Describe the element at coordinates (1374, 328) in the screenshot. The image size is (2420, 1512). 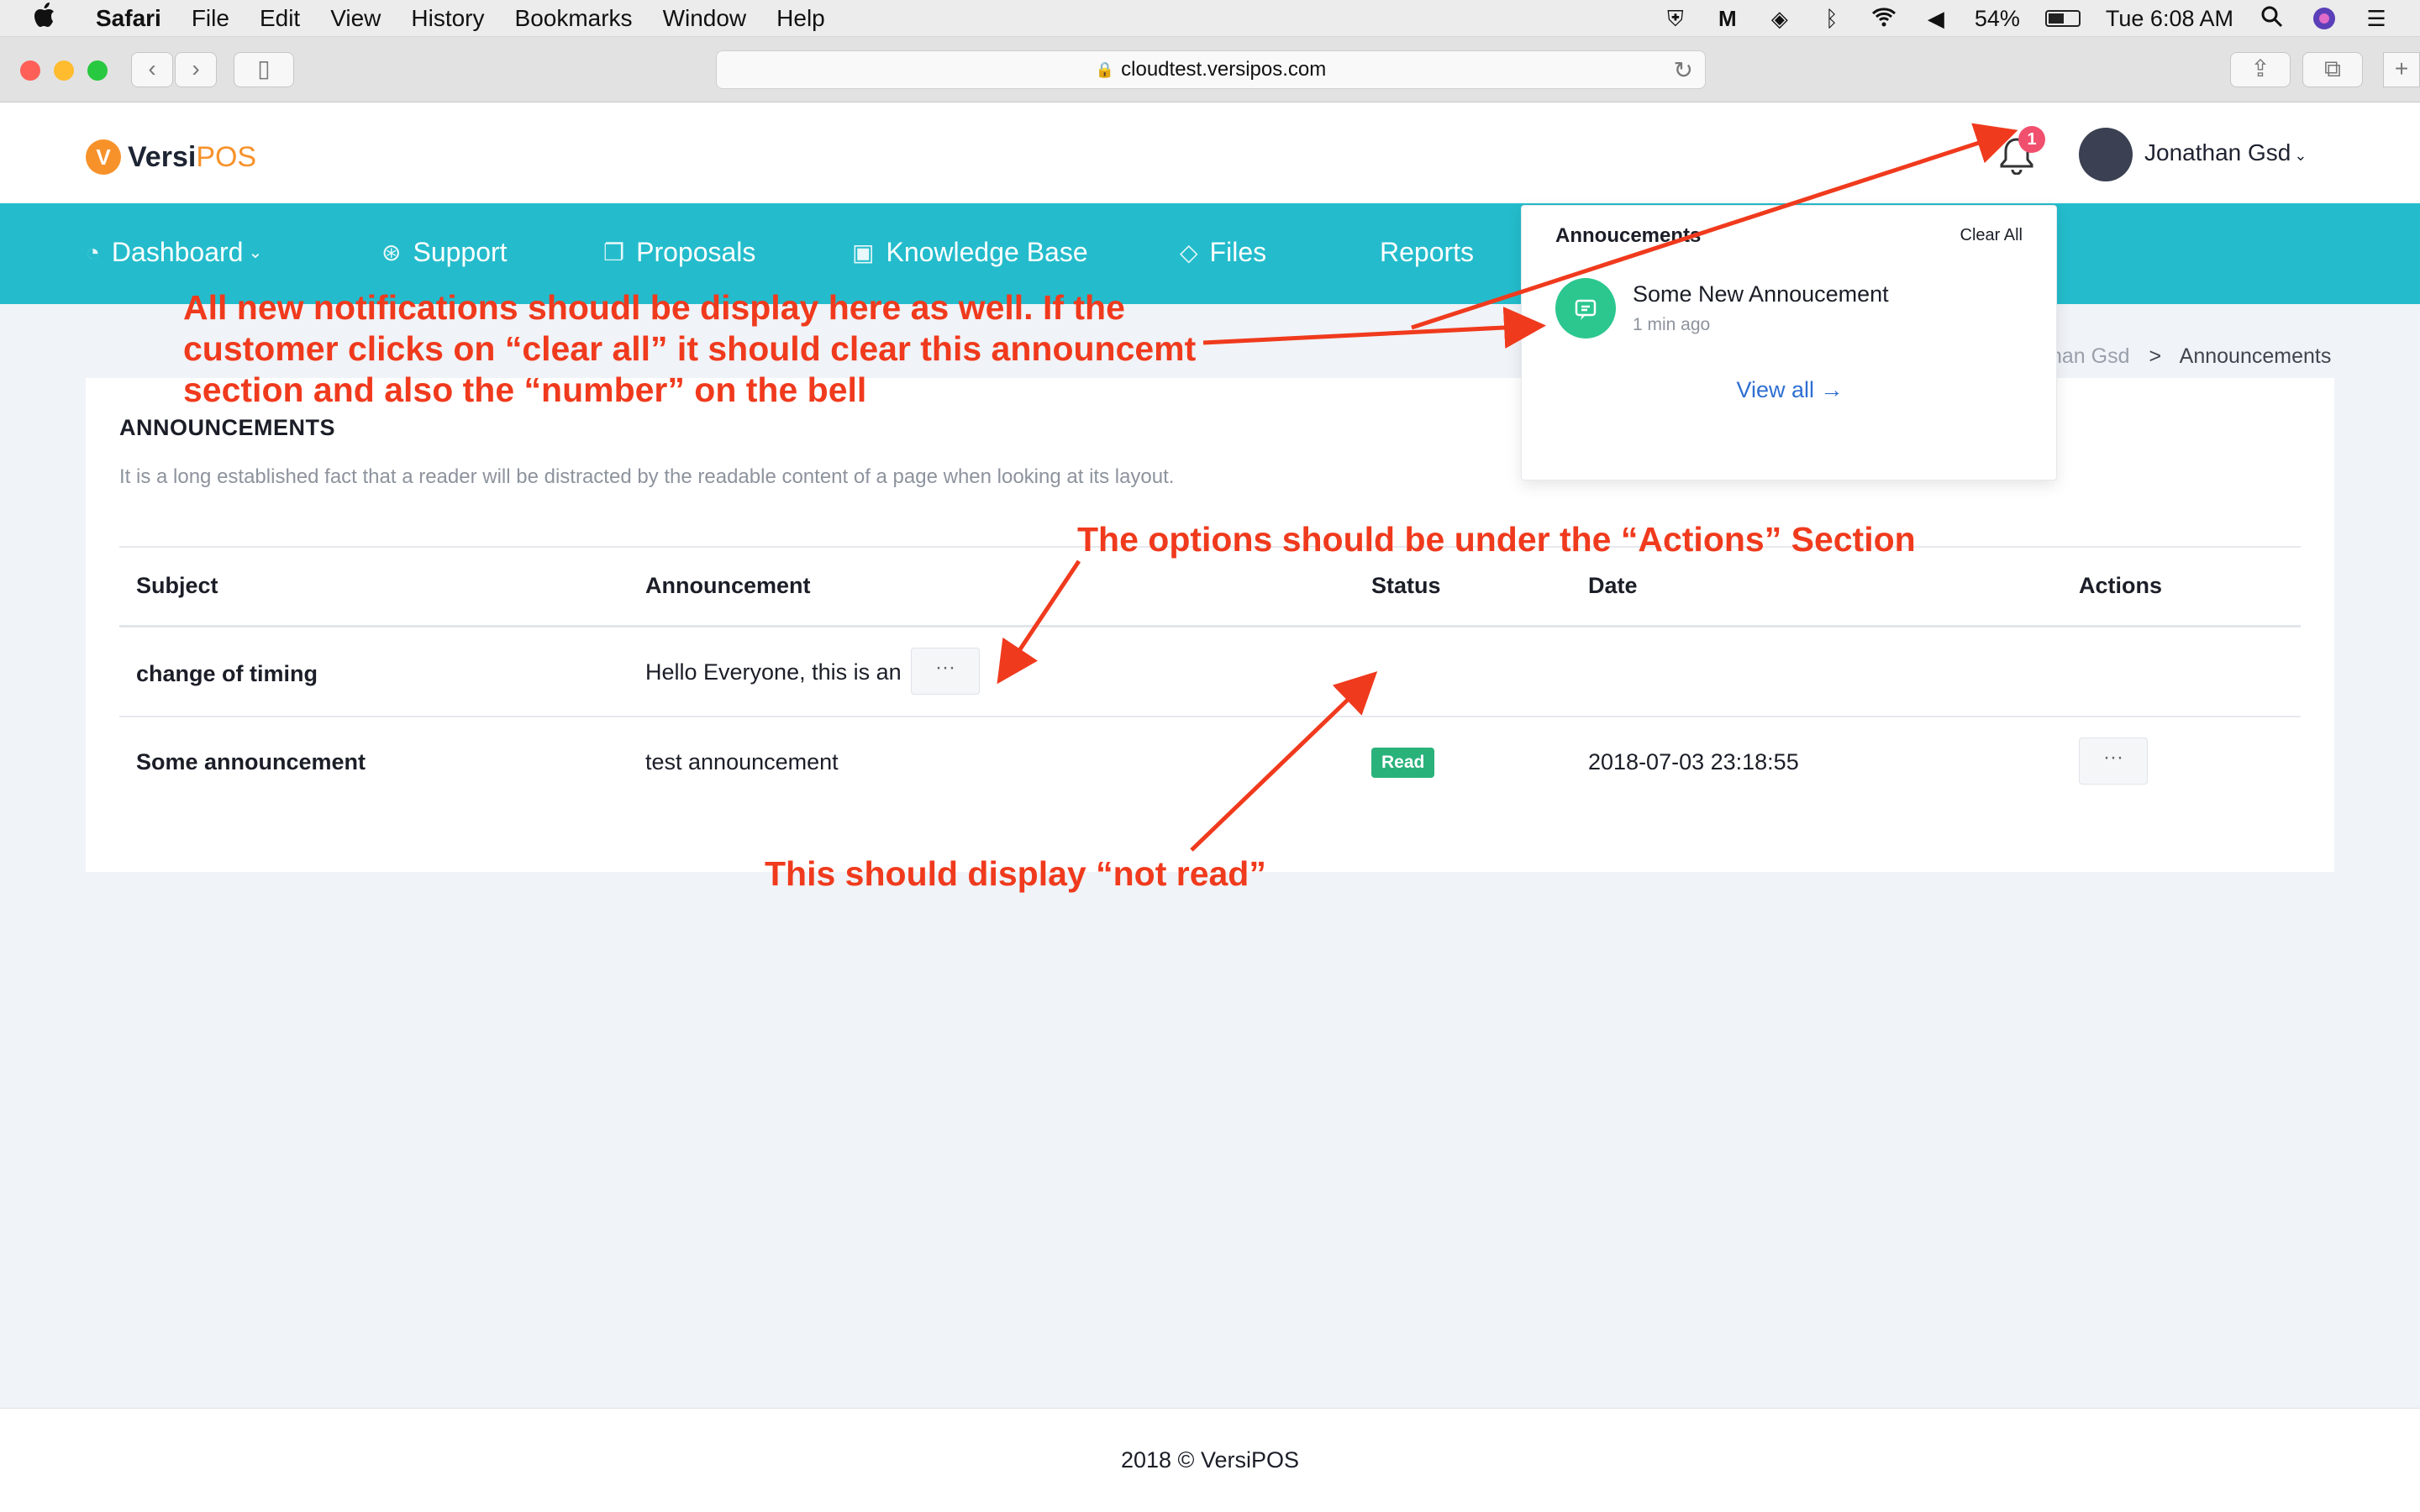
I see `arrow-to-dropdown` at that location.